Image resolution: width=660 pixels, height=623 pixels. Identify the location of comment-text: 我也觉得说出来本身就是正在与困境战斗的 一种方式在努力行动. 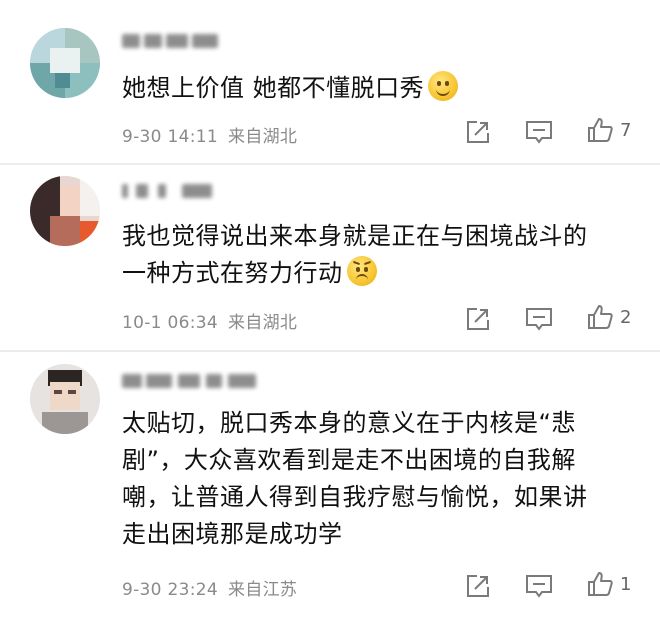
(355, 254).